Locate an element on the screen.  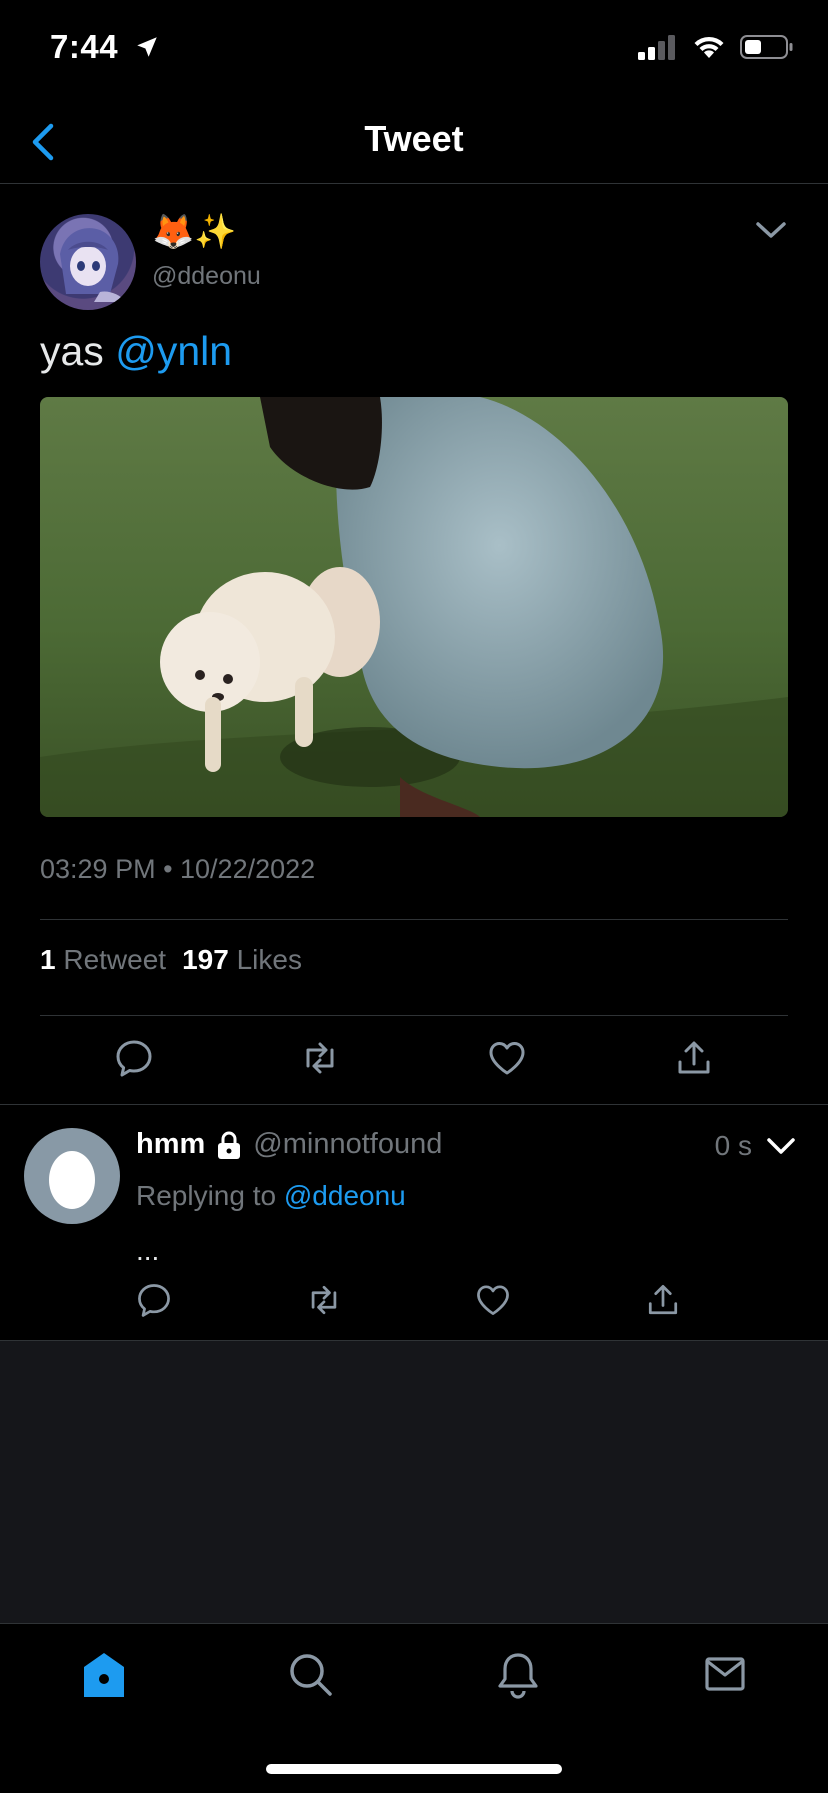
reply-button is located at coordinates (134, 1058).